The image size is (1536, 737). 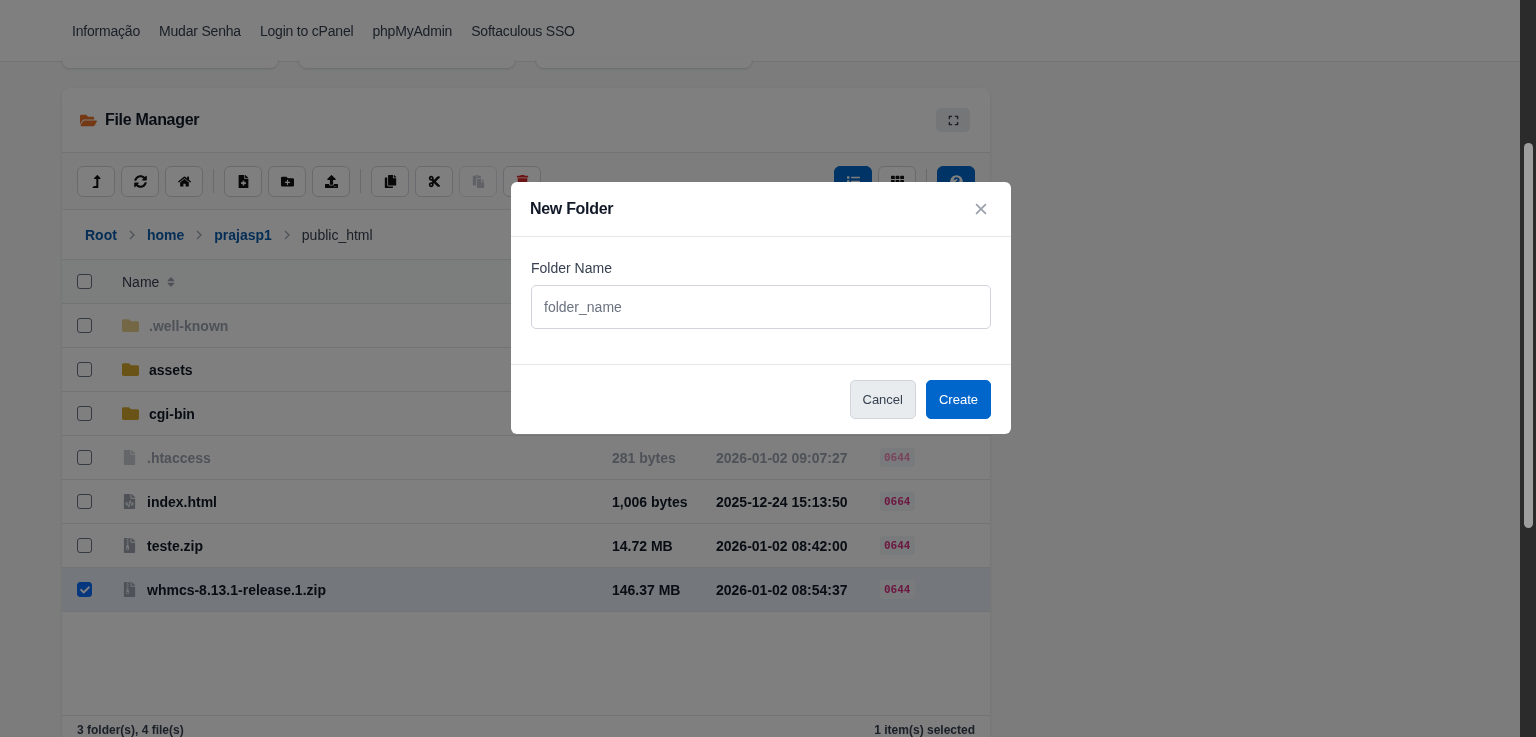 I want to click on select-all-checkbox, so click(x=84, y=281).